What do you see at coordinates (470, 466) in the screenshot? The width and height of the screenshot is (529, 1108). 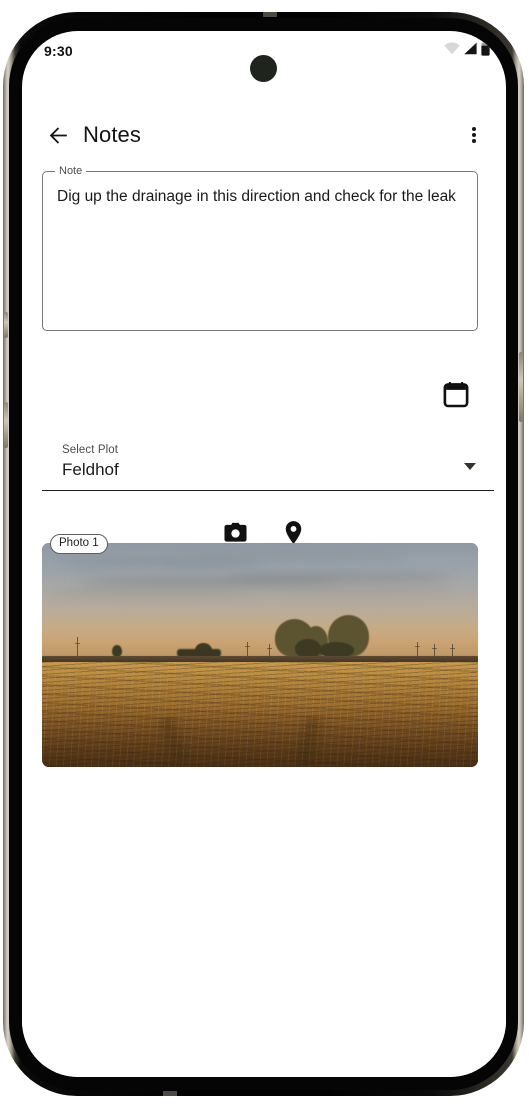 I see `chevron-down-icon` at bounding box center [470, 466].